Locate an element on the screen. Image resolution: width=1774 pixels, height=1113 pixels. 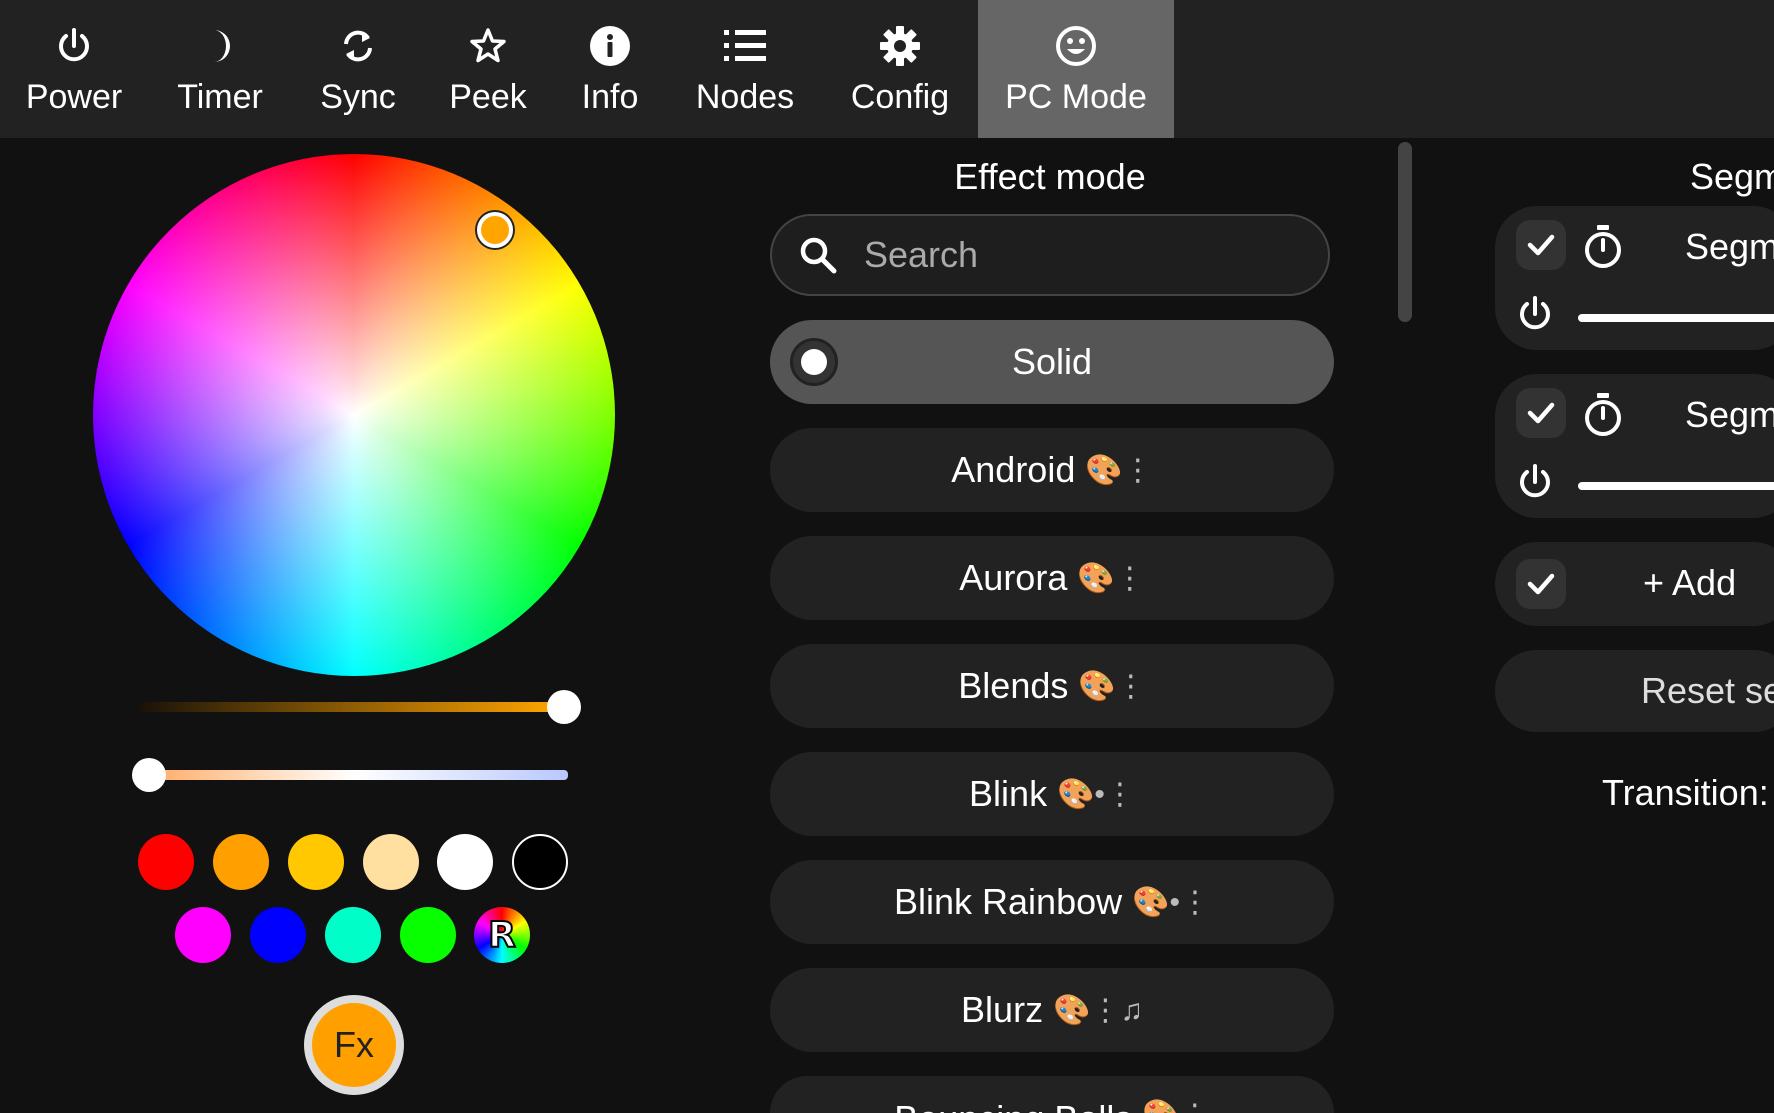
tab-label: Timer is located at coordinates (220, 97).